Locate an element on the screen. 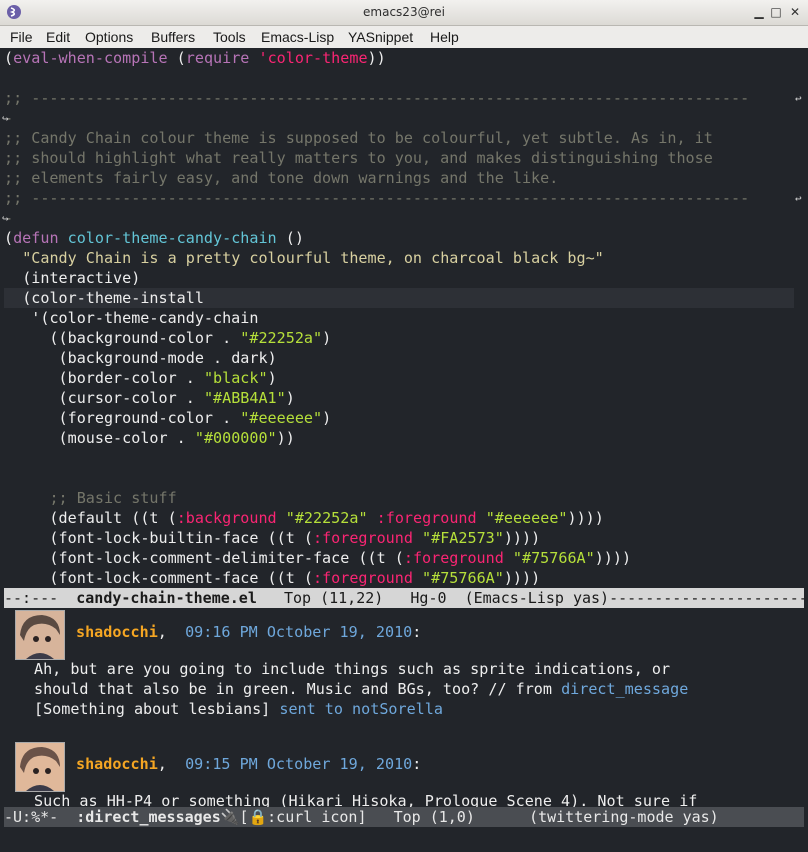  menu-emacs-lisp: Emacs-Lisp is located at coordinates (297, 37).